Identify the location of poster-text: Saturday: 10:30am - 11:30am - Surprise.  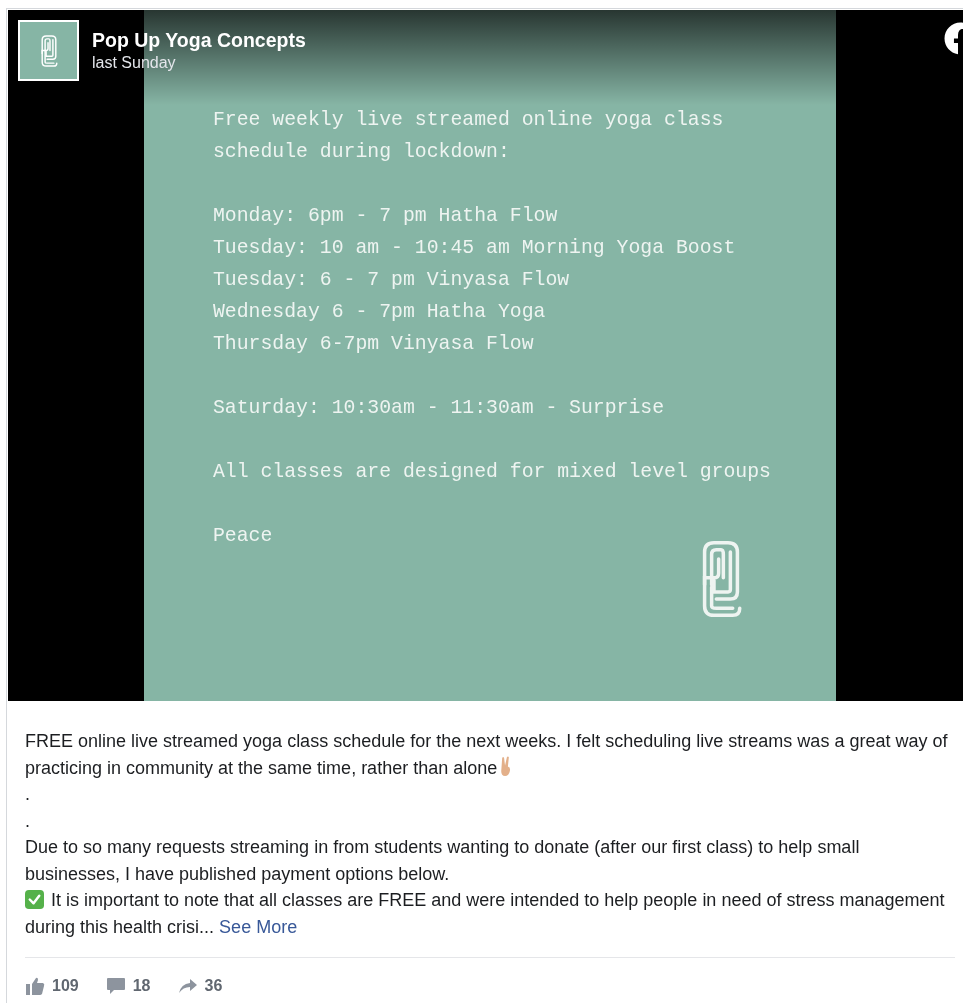
(439, 408).